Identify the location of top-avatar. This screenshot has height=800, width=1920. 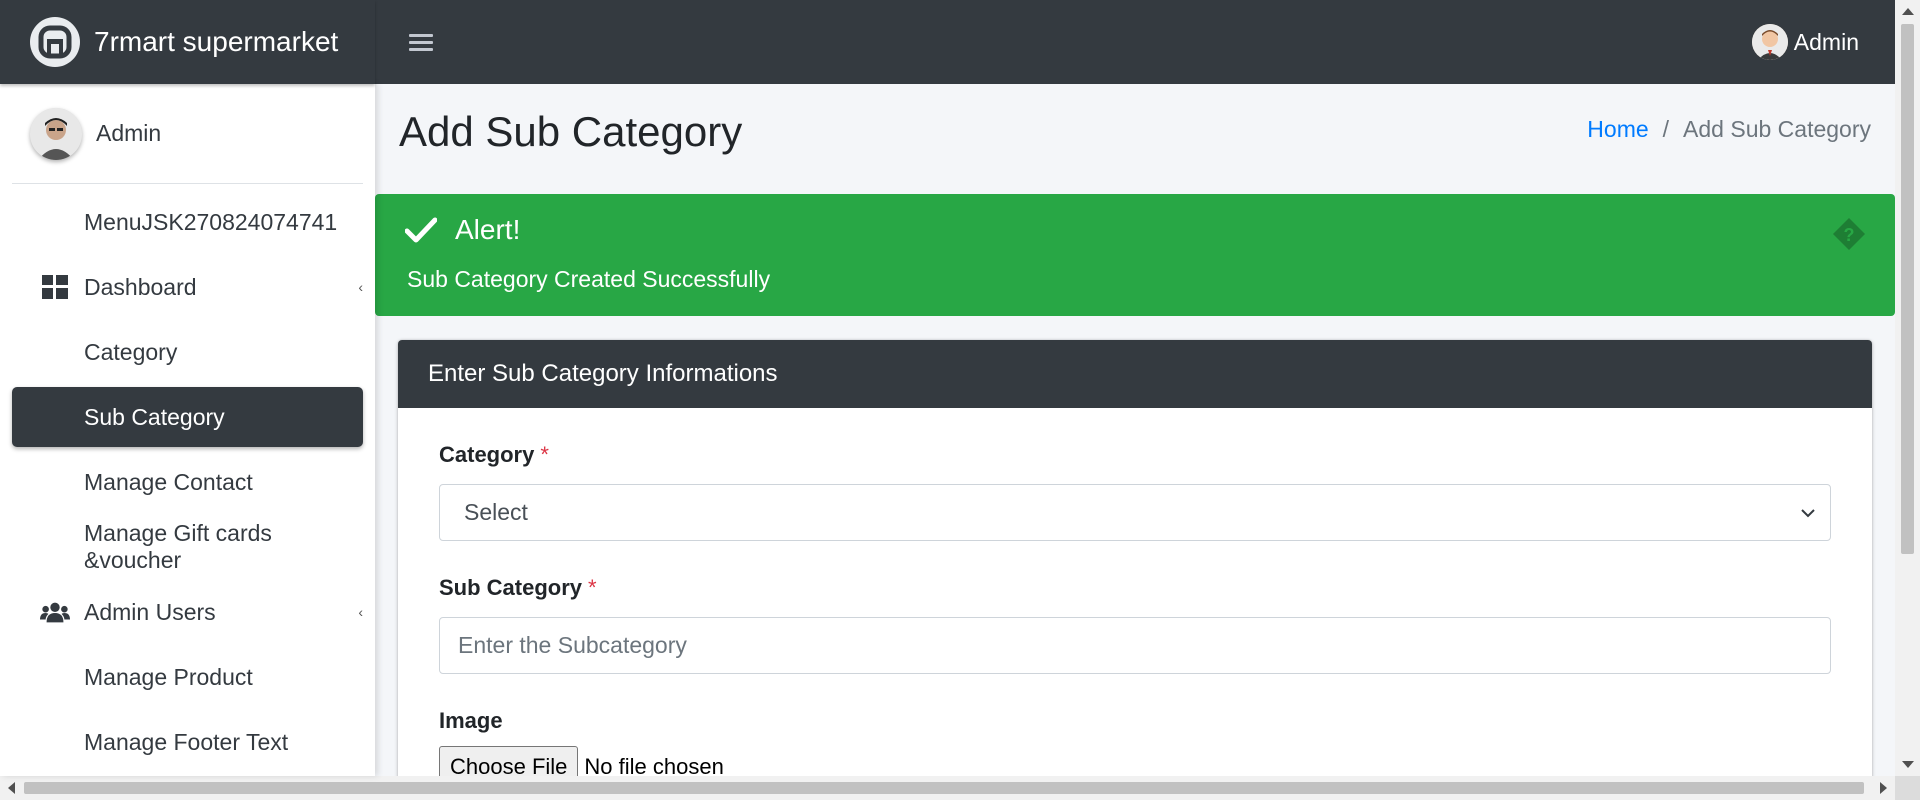
(1769, 42).